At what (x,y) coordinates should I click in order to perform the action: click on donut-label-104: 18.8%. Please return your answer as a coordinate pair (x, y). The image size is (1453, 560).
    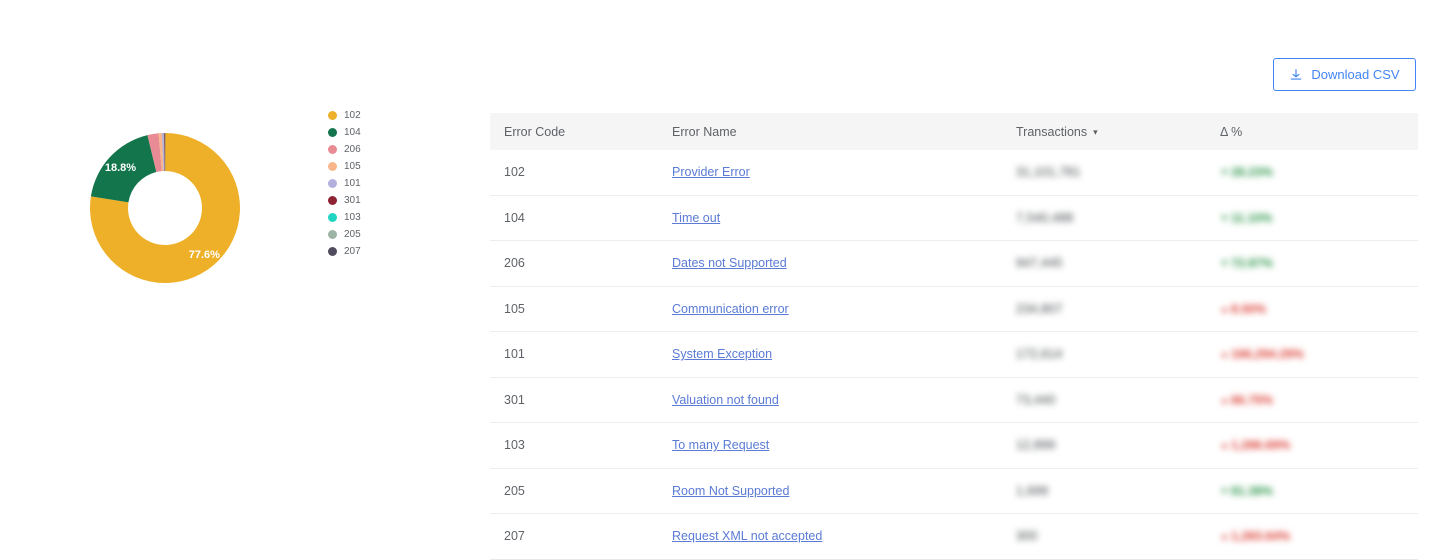
    Looking at the image, I should click on (120, 168).